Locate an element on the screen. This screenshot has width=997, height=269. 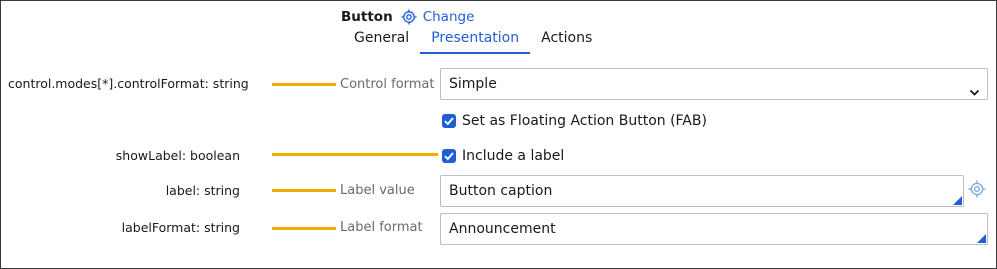
include-label-checkbox-label: Include a label is located at coordinates (513, 156).